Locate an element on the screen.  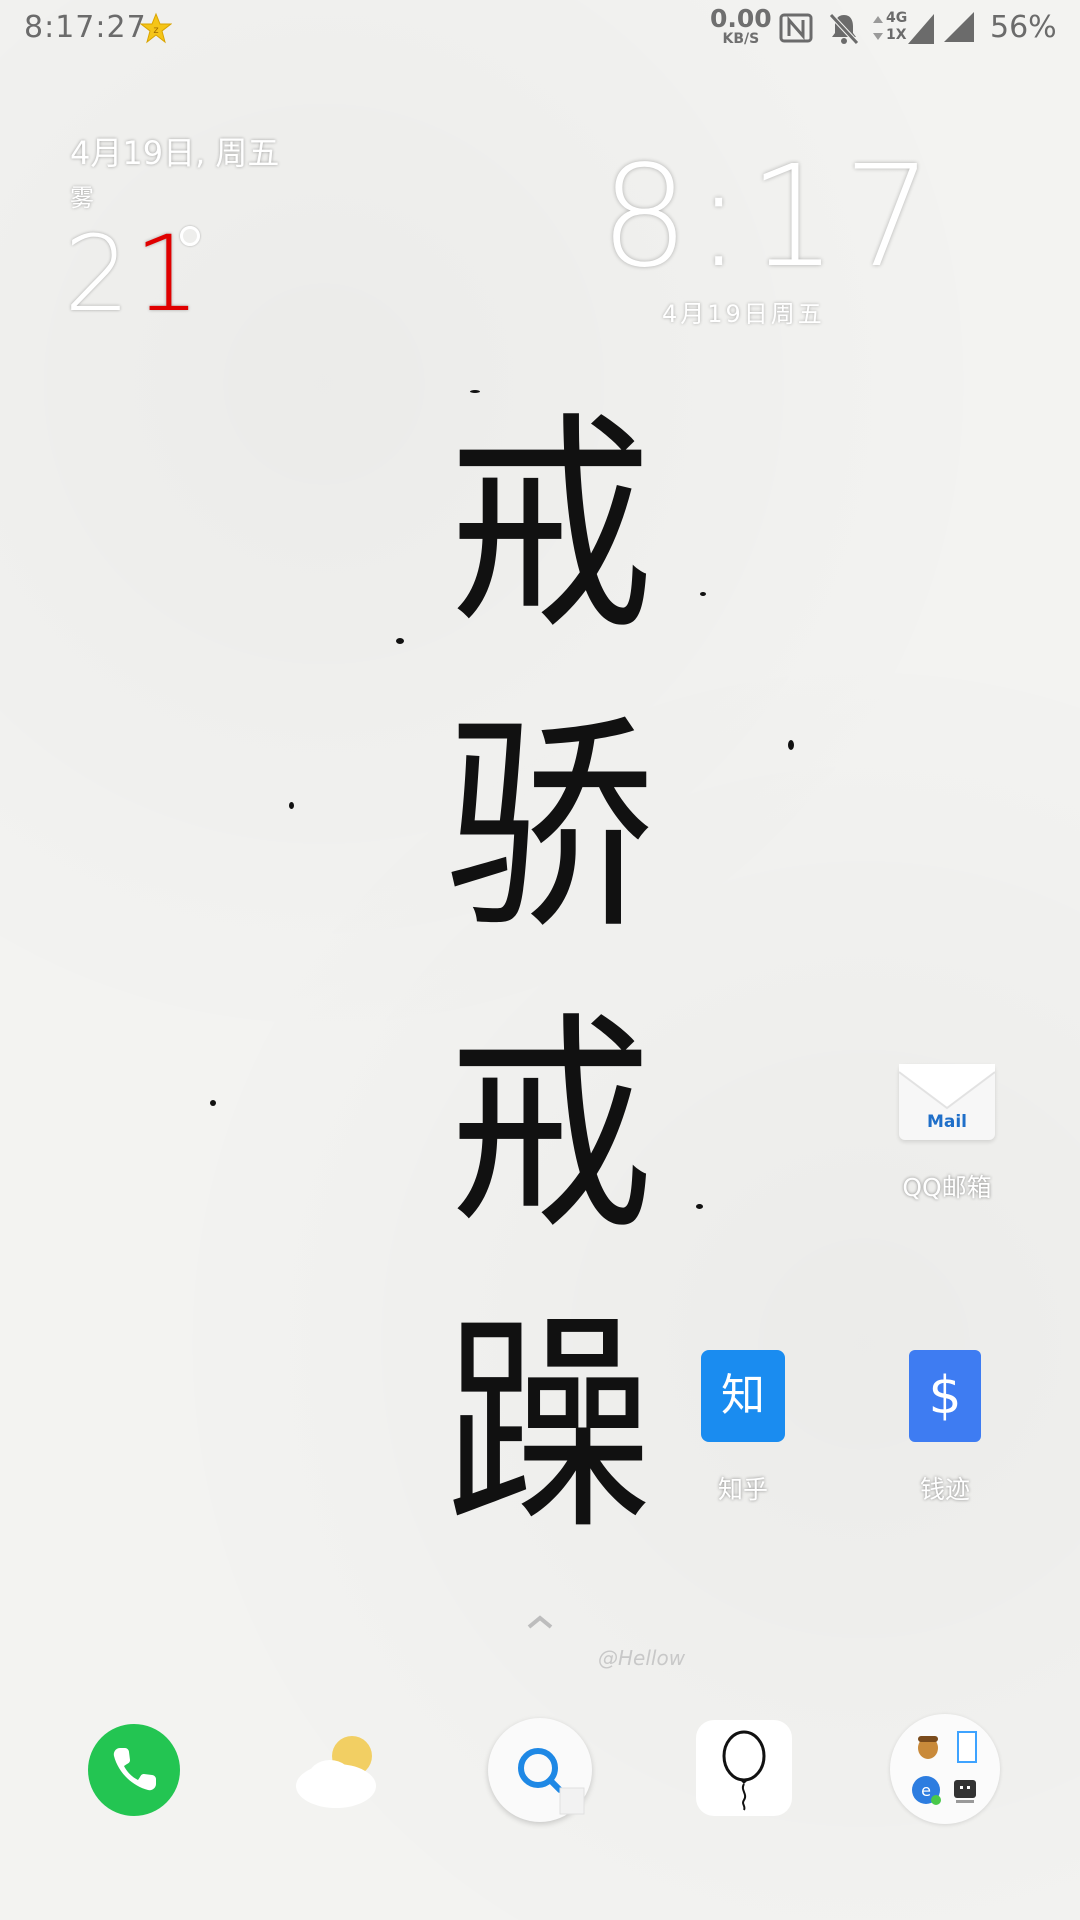
app-qianji: $ 钱迹 is located at coordinates (945, 1428).